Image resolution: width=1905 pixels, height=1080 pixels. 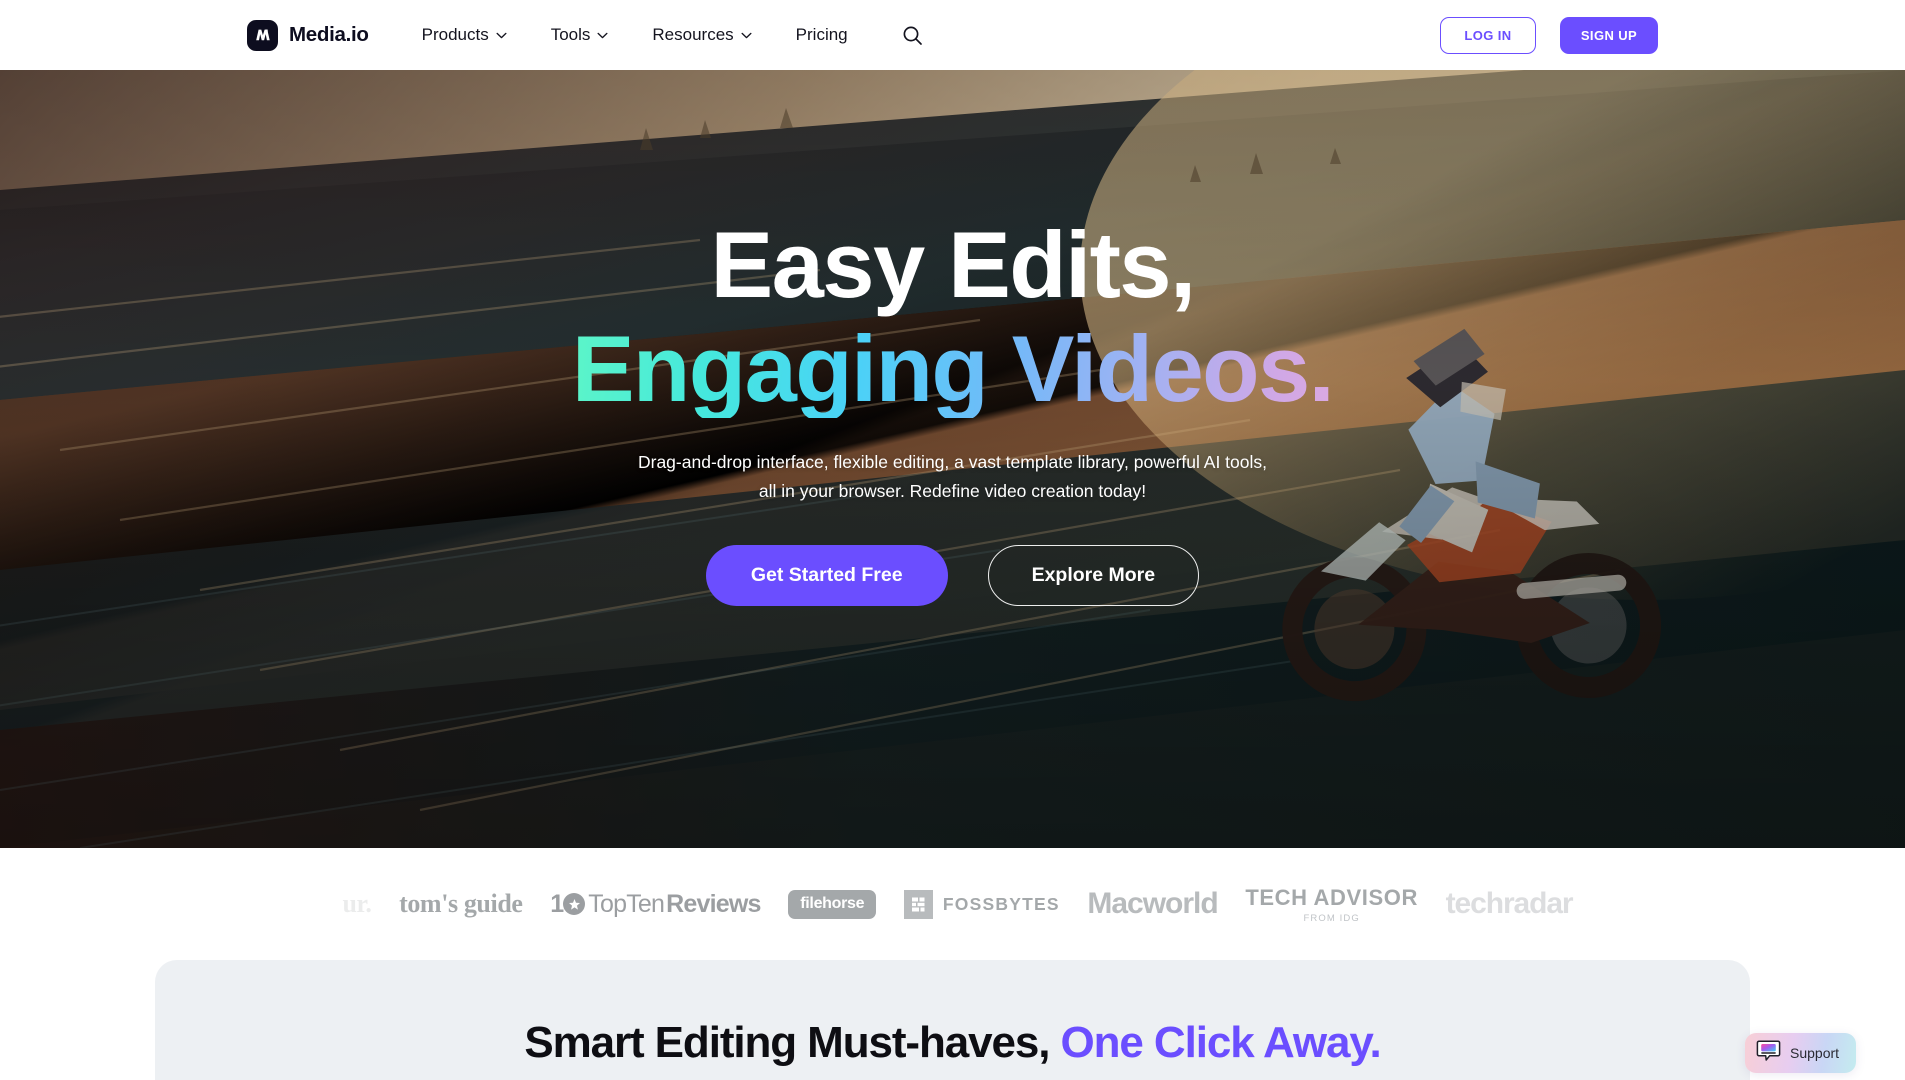 I want to click on main-nav: Products Tools Resources Pricing, so click(x=675, y=35).